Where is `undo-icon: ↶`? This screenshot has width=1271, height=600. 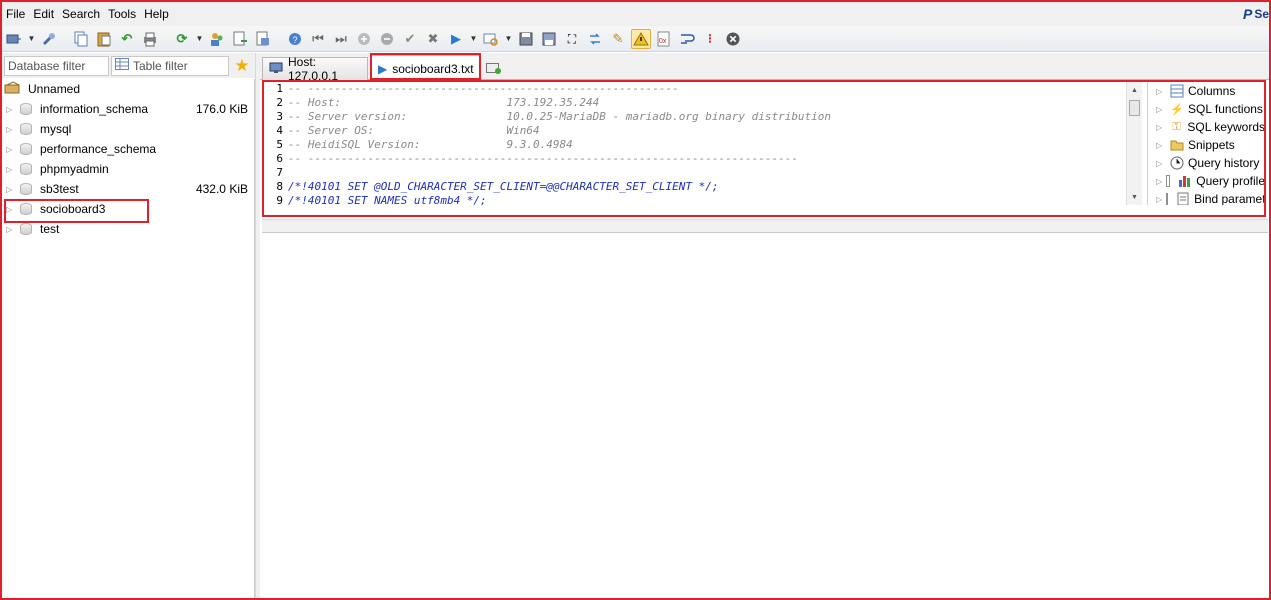
undo-icon: ↶ is located at coordinates (127, 39).